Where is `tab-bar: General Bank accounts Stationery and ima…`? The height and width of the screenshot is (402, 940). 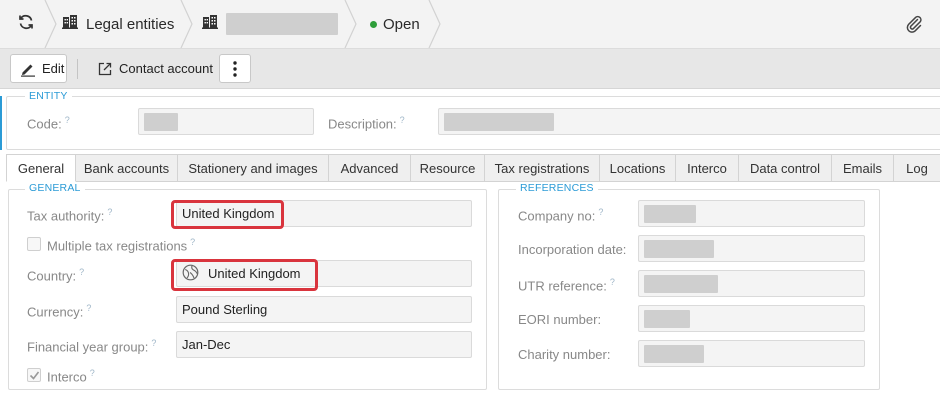
tab-bar: General Bank accounts Stationery and ima… is located at coordinates (473, 168).